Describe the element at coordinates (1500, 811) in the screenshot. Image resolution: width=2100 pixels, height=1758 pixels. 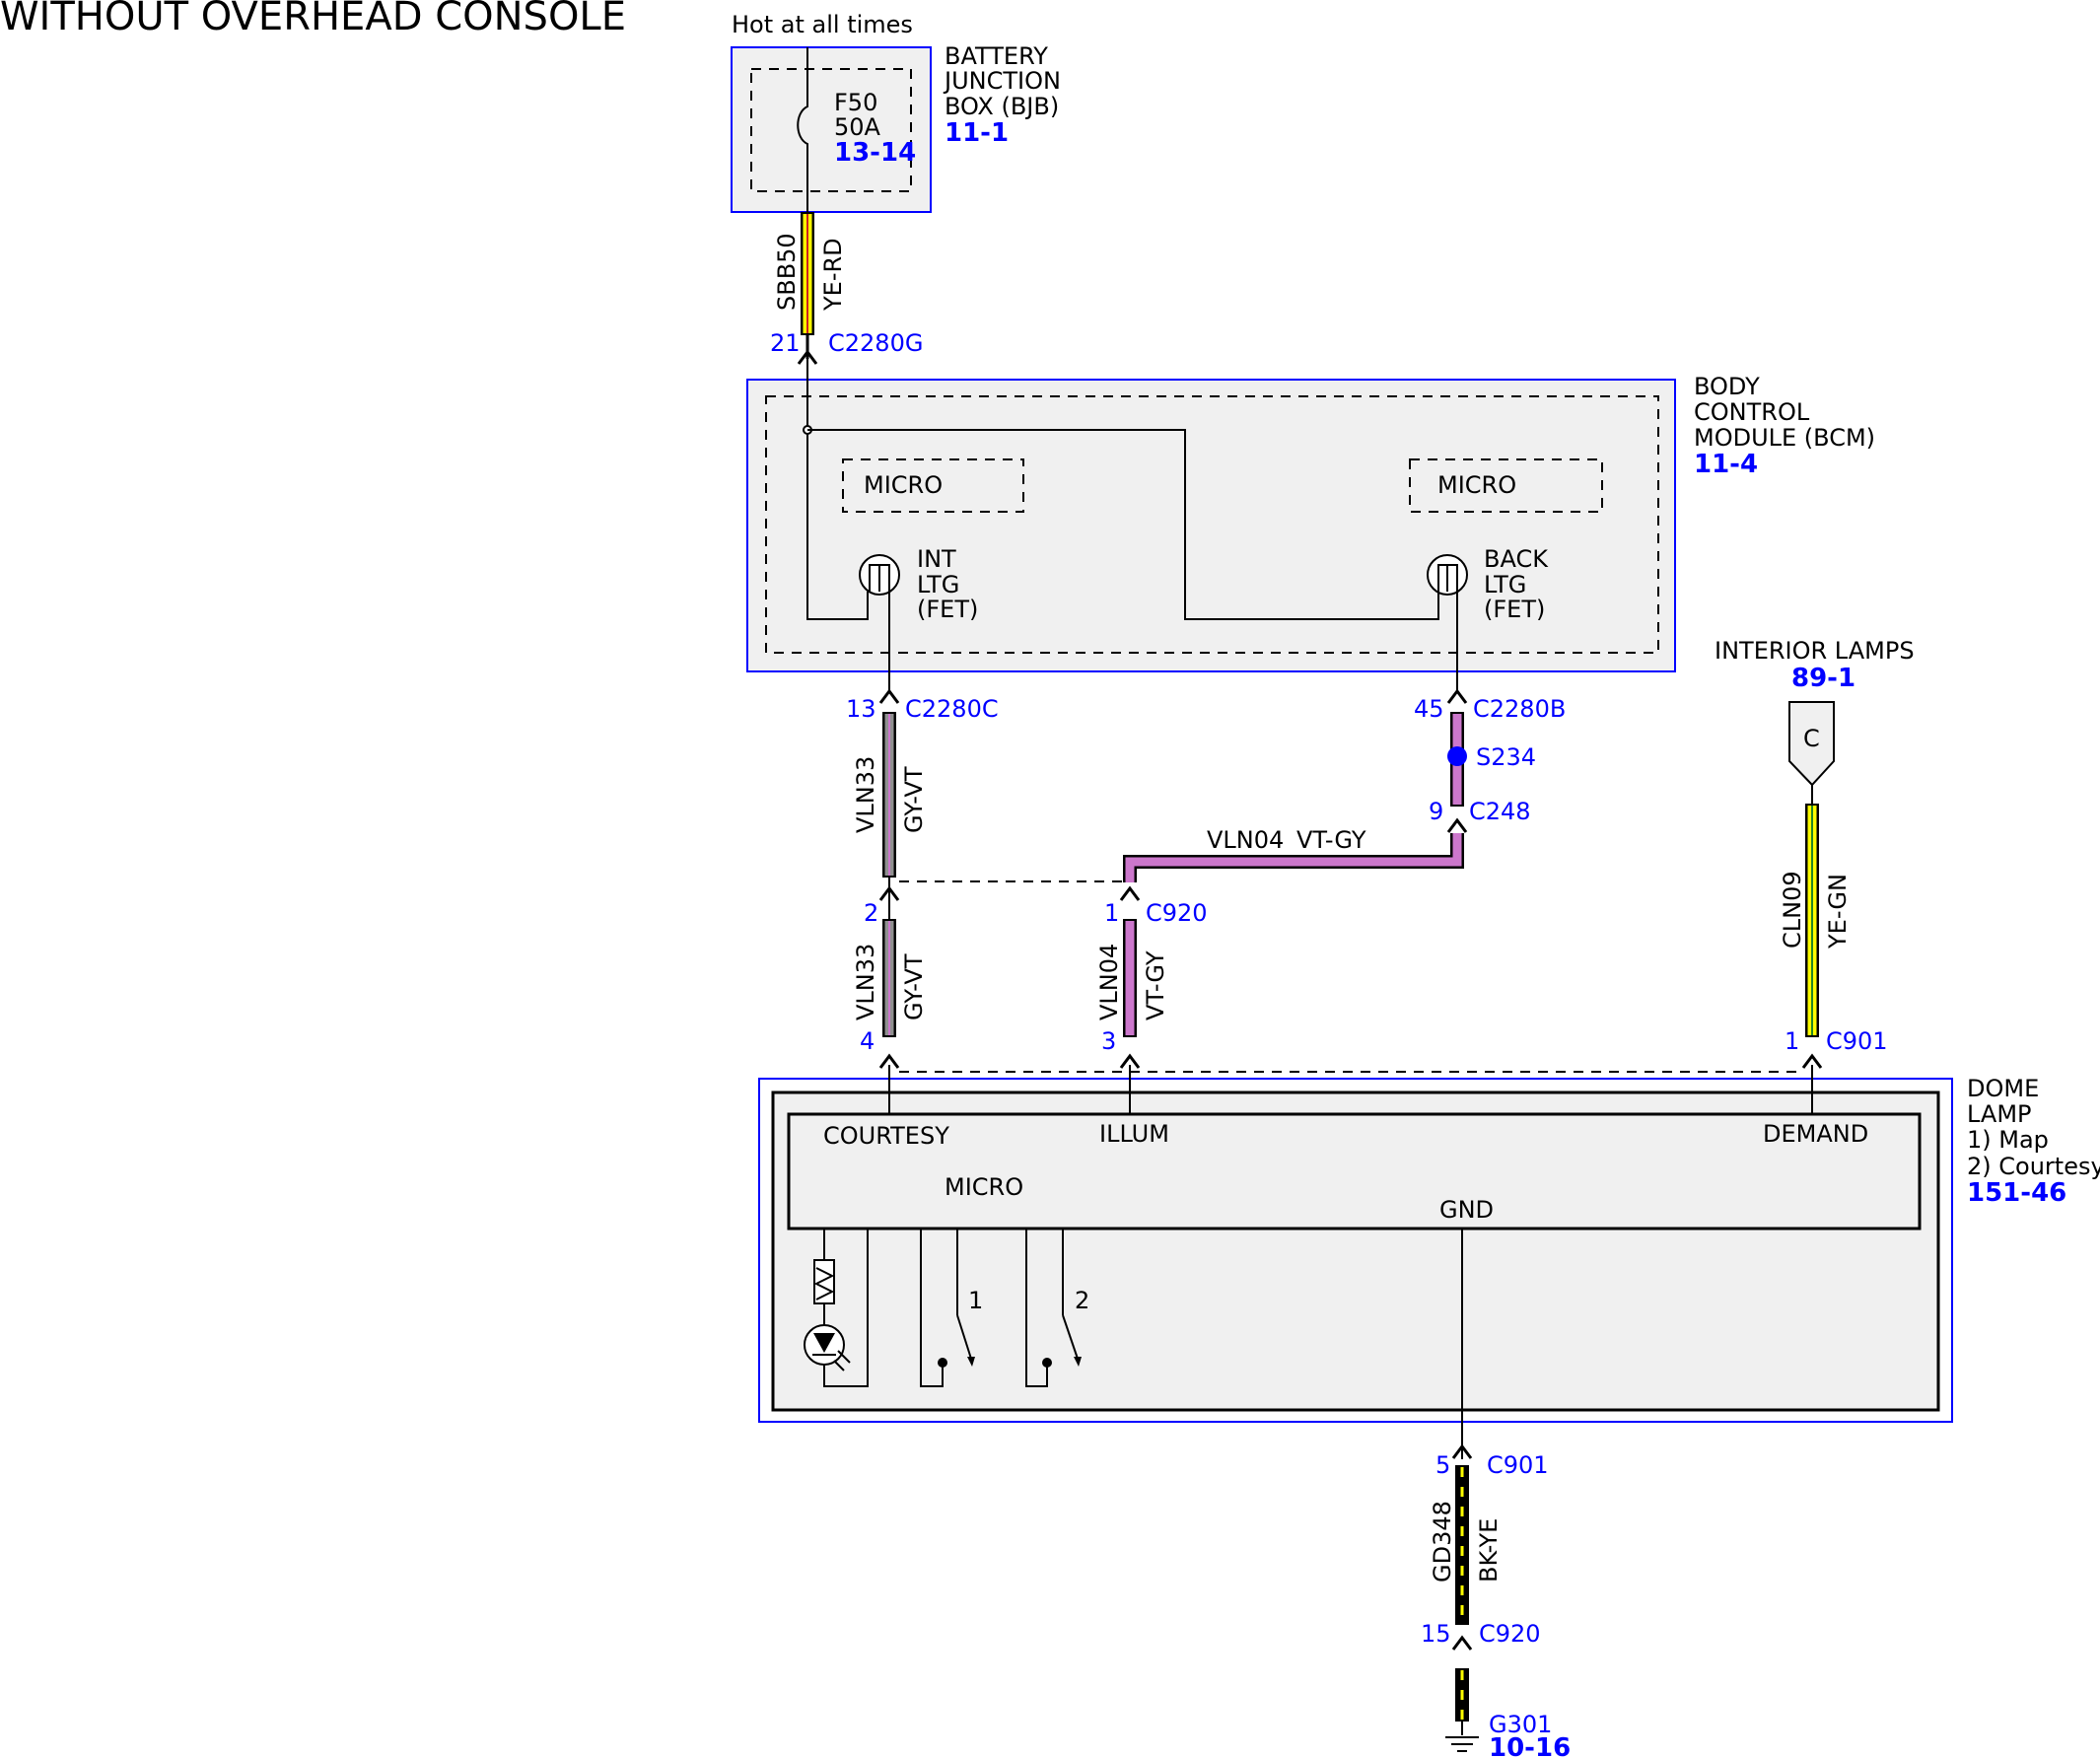
I see `c248-name: C248` at that location.